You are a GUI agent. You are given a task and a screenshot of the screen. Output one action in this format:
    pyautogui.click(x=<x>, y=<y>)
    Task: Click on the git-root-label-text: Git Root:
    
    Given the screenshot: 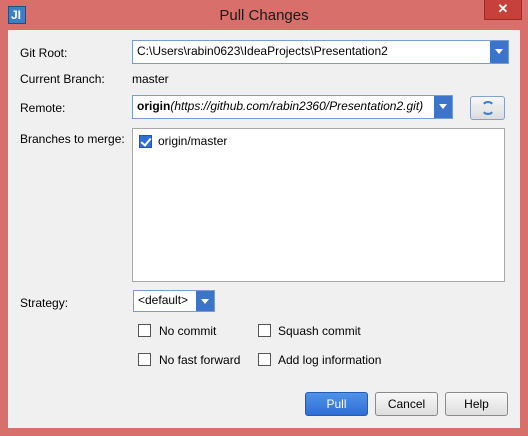 What is the action you would take?
    pyautogui.click(x=44, y=53)
    